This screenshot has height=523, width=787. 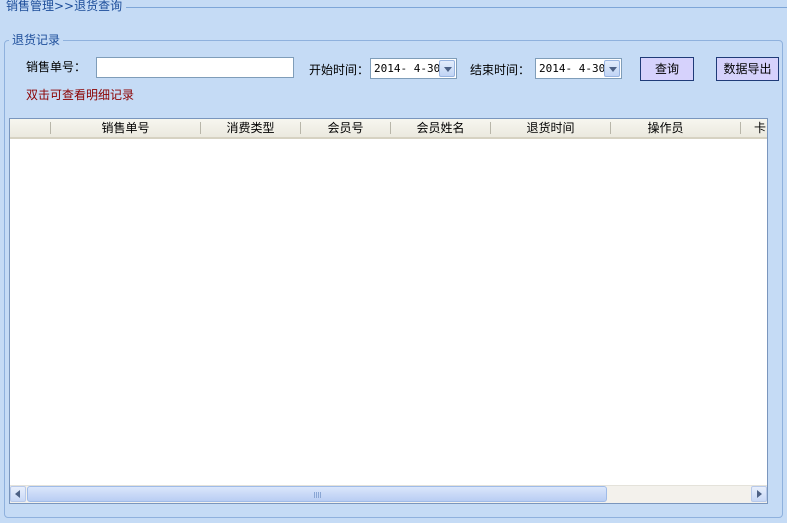 I want to click on end-date-picker: 2014- 4-30, so click(x=578, y=68).